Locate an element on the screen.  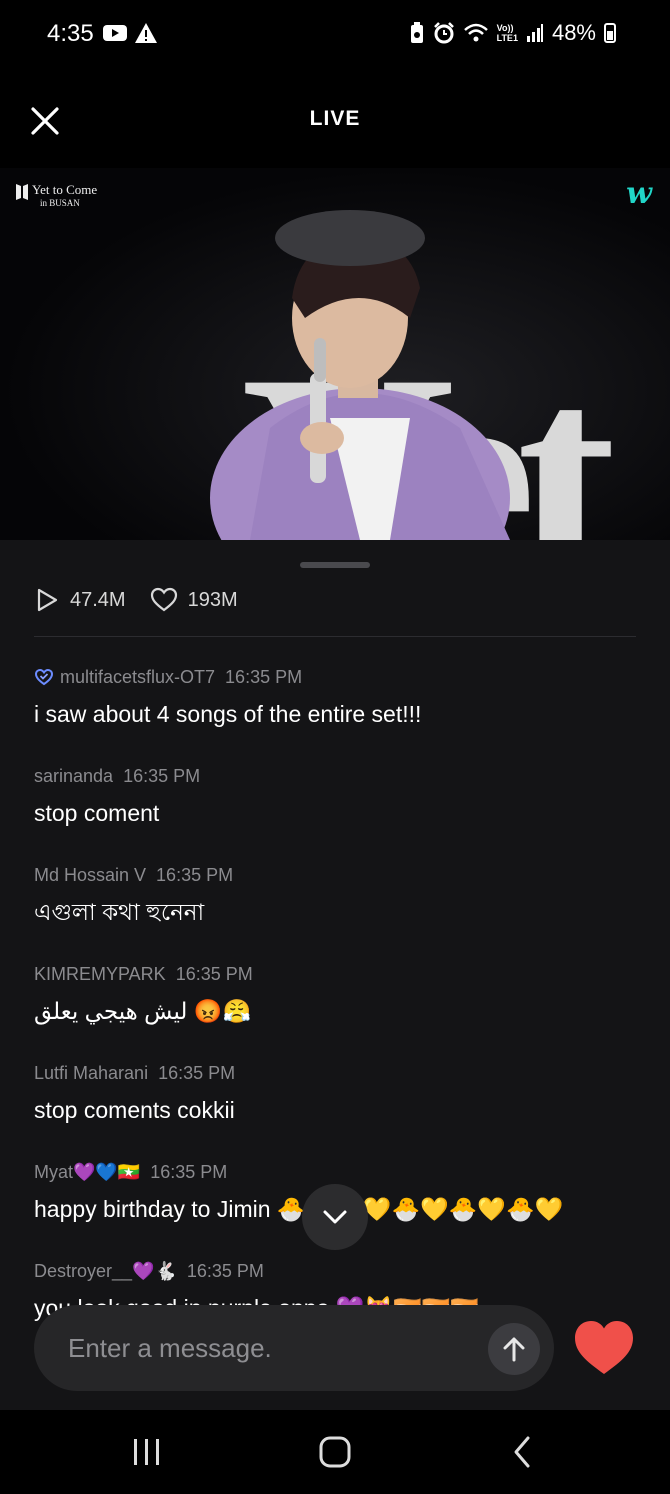
performer-image is located at coordinates (360, 375).